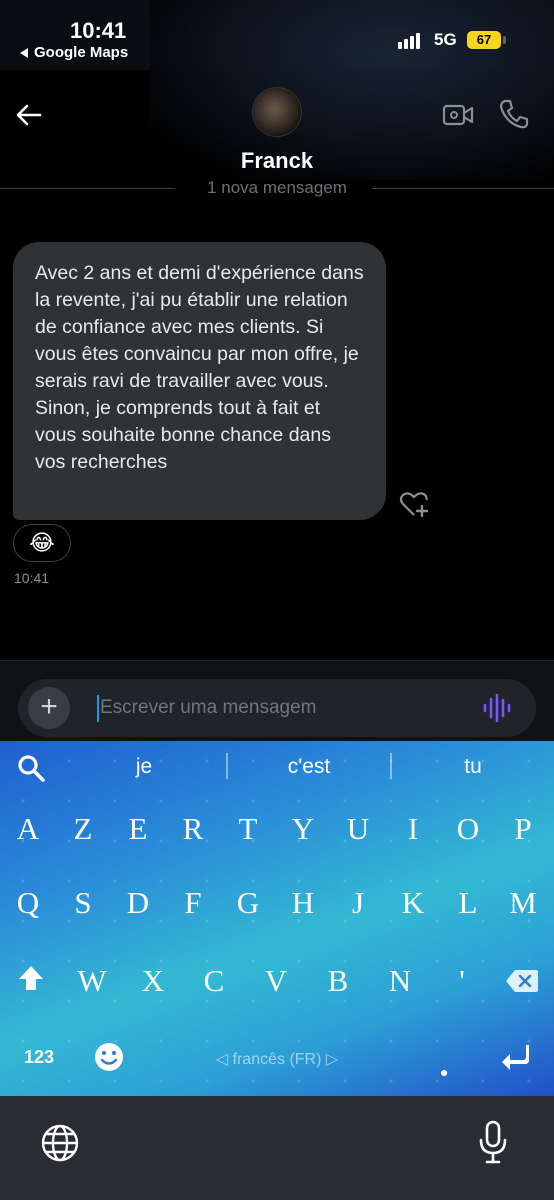 The image size is (554, 1200). Describe the element at coordinates (413, 829) in the screenshot. I see `key-i: I` at that location.